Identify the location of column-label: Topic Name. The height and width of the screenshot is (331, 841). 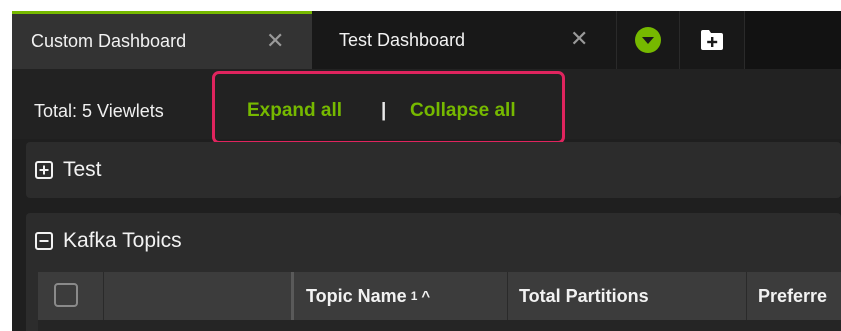
(356, 295).